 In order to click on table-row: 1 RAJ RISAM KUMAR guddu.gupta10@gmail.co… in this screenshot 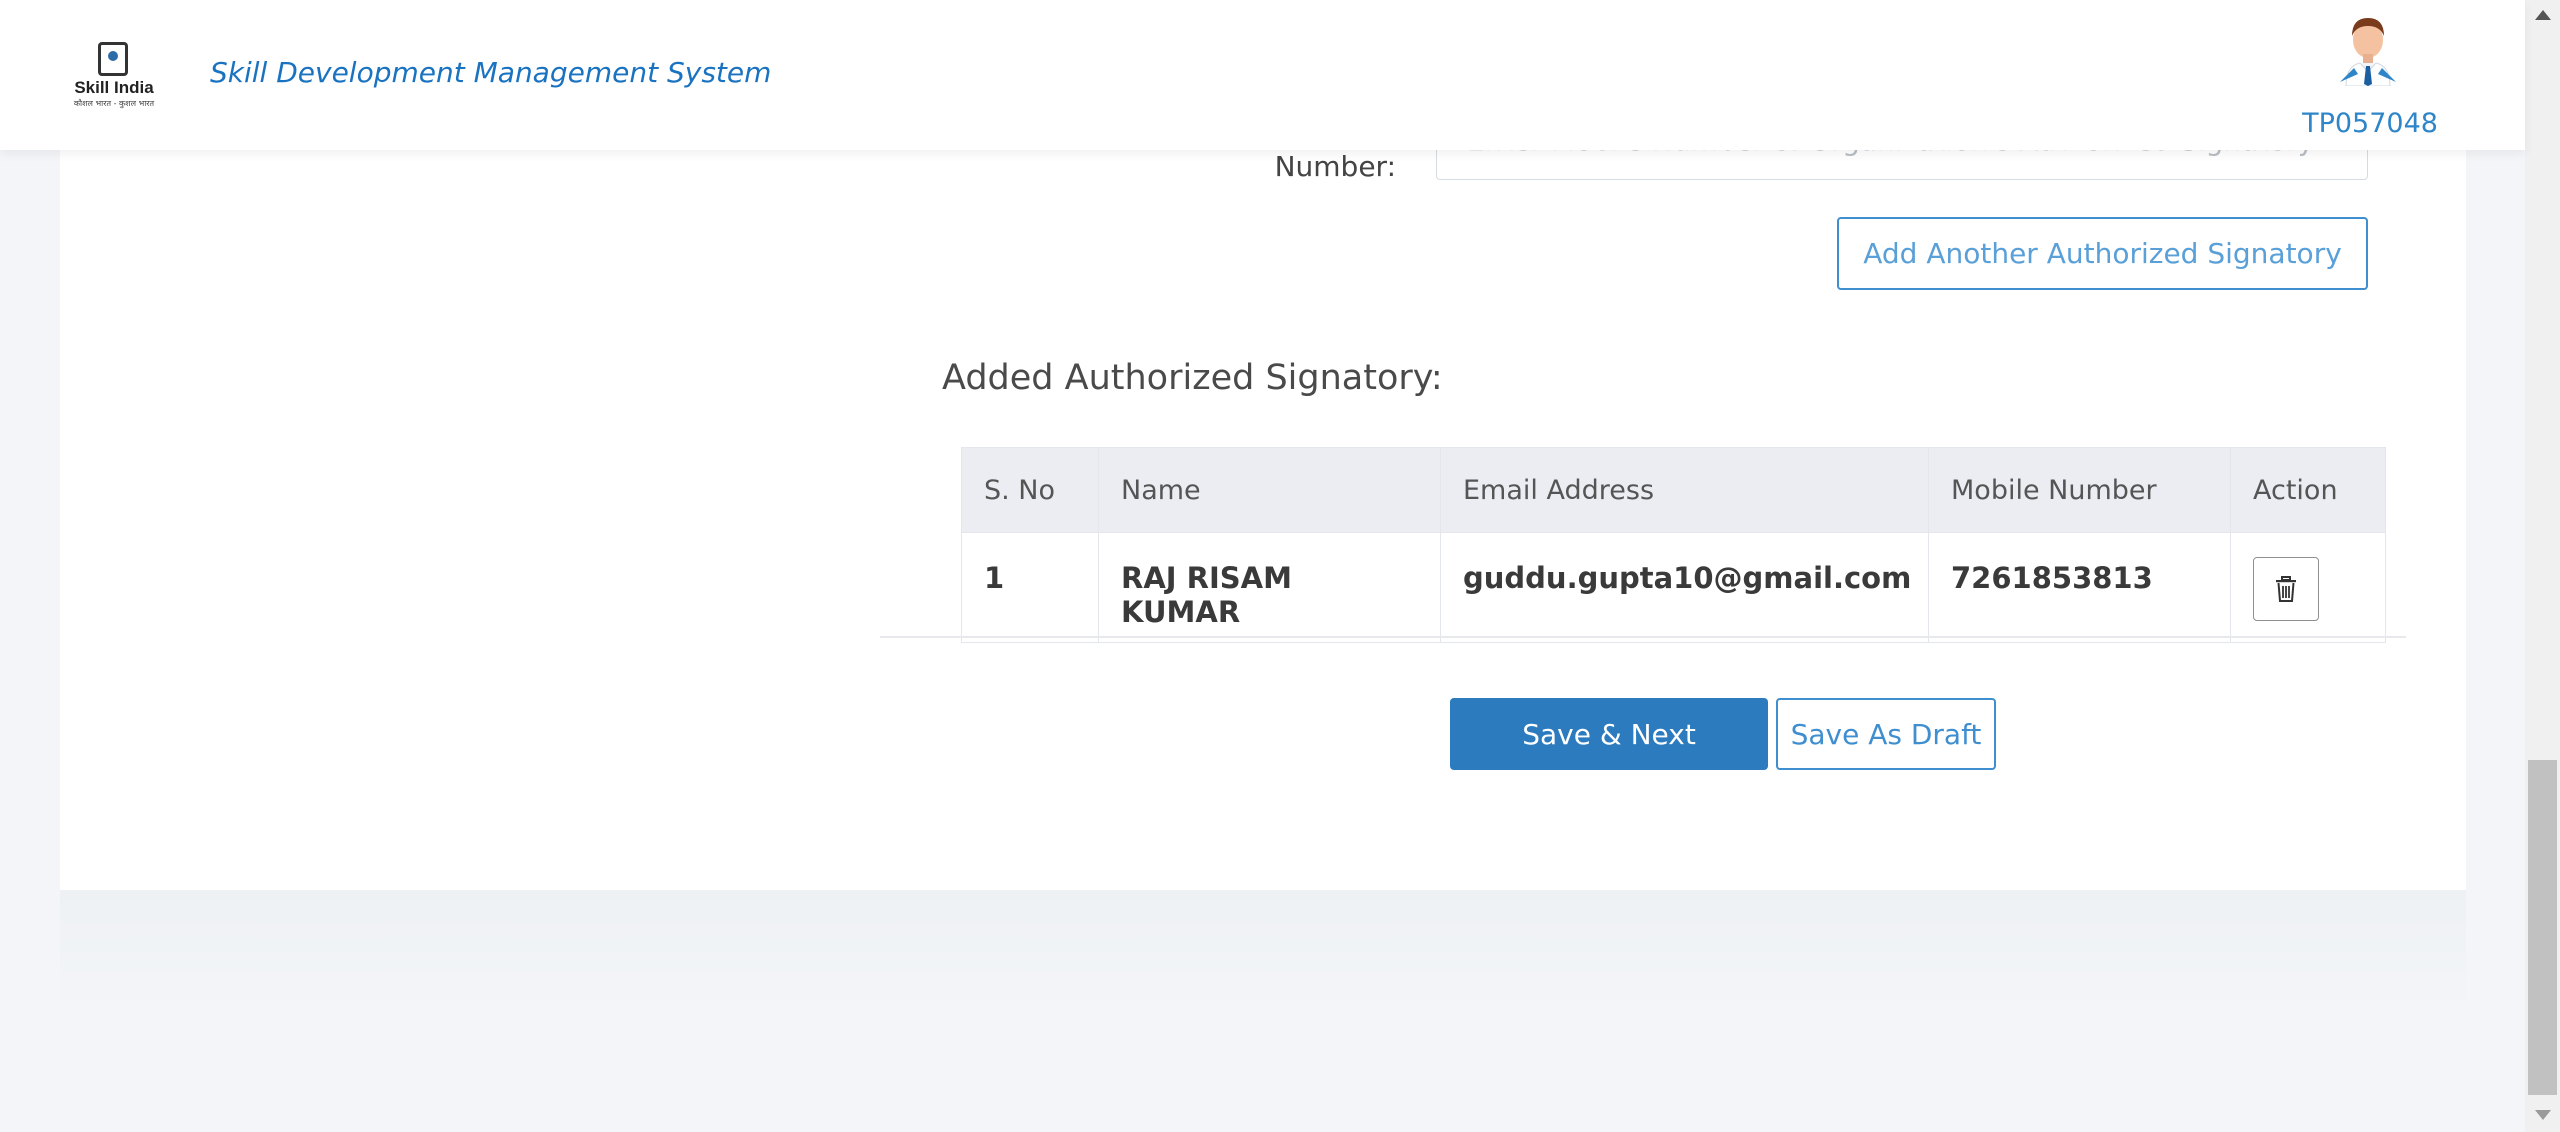, I will do `click(1673, 587)`.